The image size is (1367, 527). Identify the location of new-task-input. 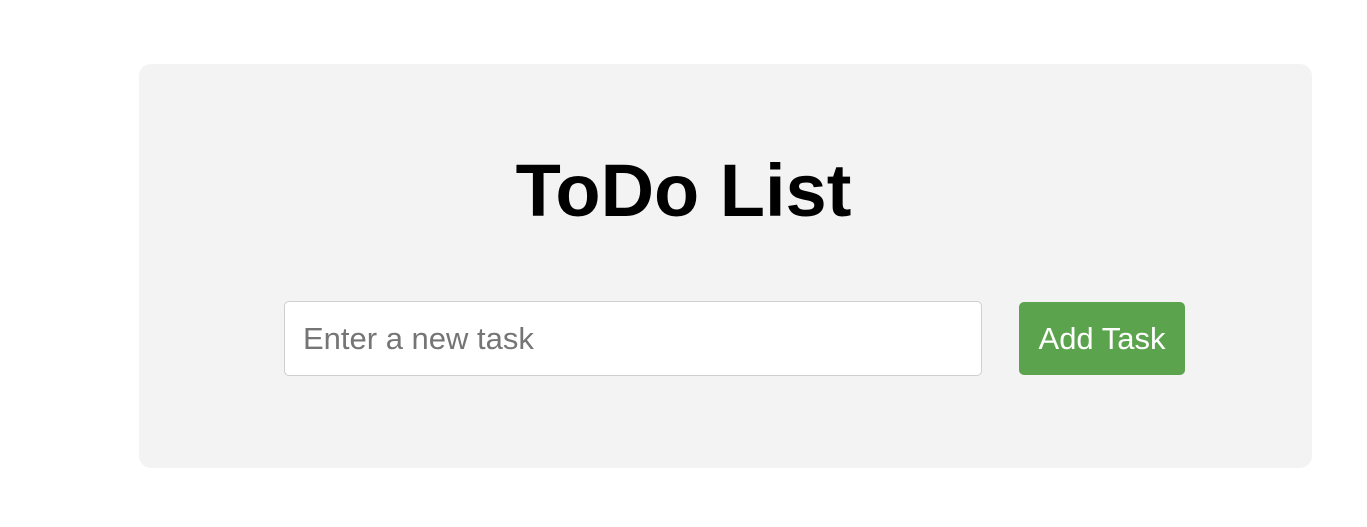
(633, 338).